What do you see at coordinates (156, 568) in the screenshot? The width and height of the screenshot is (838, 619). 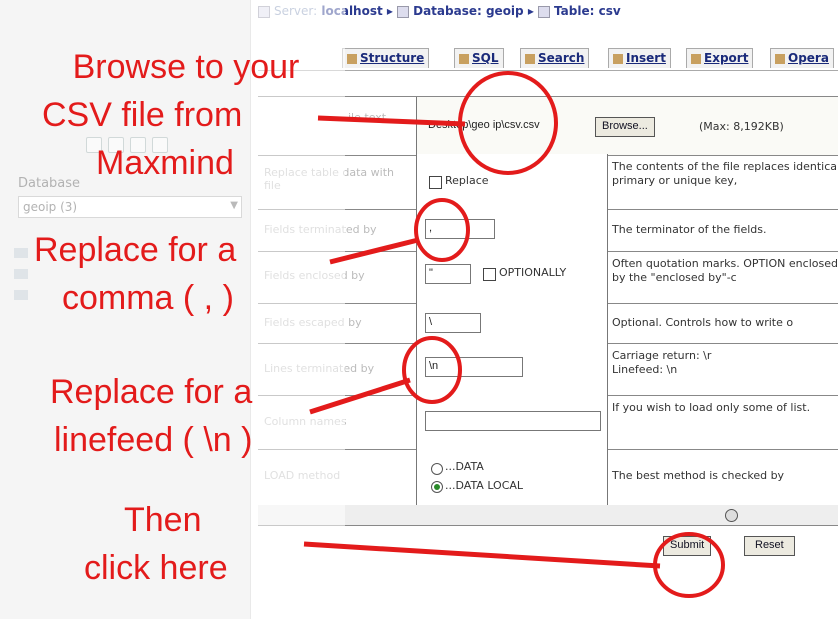 I see `annotation-submit-line2: click here` at bounding box center [156, 568].